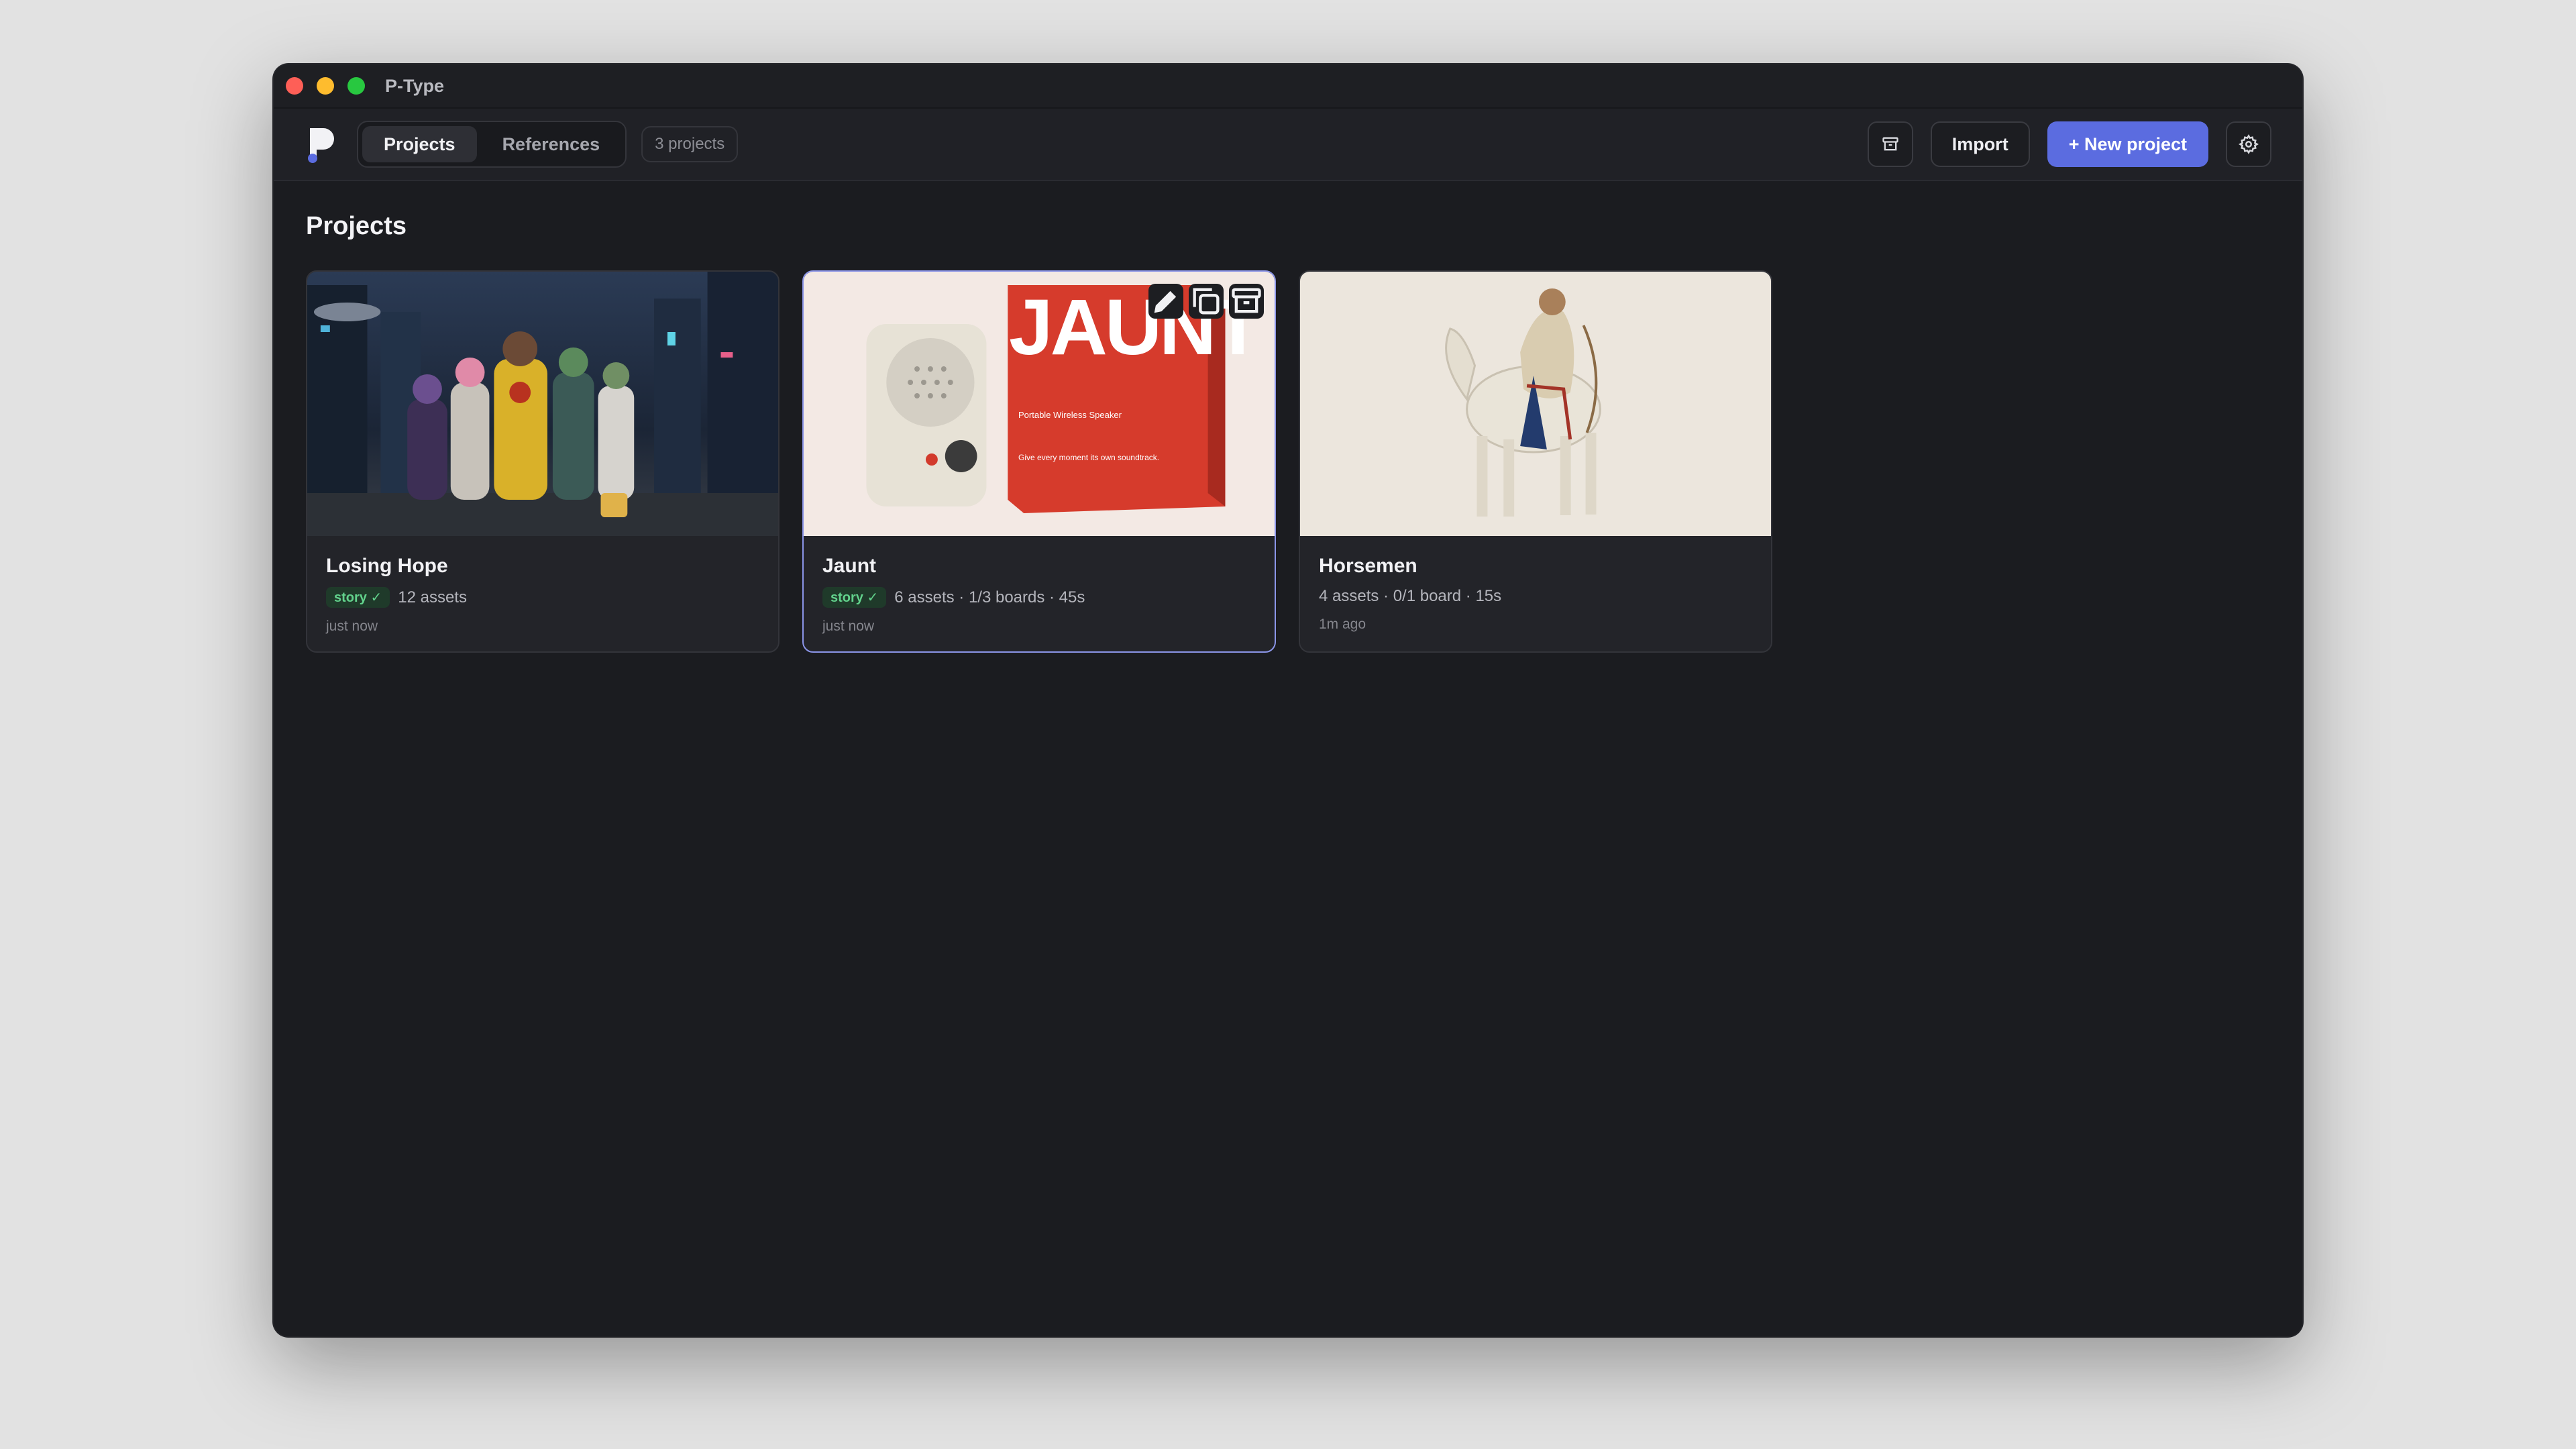 This screenshot has width=2576, height=1449. What do you see at coordinates (1089, 457) in the screenshot?
I see `box-line-text: Give every moment its own soundtrack.` at bounding box center [1089, 457].